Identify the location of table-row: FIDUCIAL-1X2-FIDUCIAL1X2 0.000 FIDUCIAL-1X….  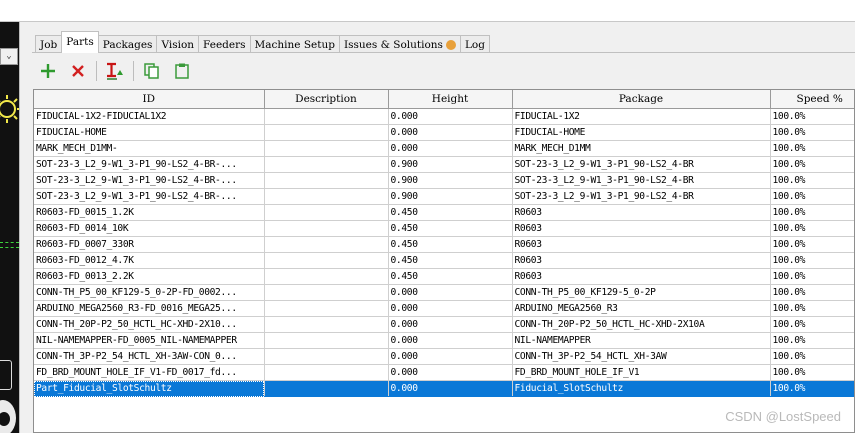
(444, 116).